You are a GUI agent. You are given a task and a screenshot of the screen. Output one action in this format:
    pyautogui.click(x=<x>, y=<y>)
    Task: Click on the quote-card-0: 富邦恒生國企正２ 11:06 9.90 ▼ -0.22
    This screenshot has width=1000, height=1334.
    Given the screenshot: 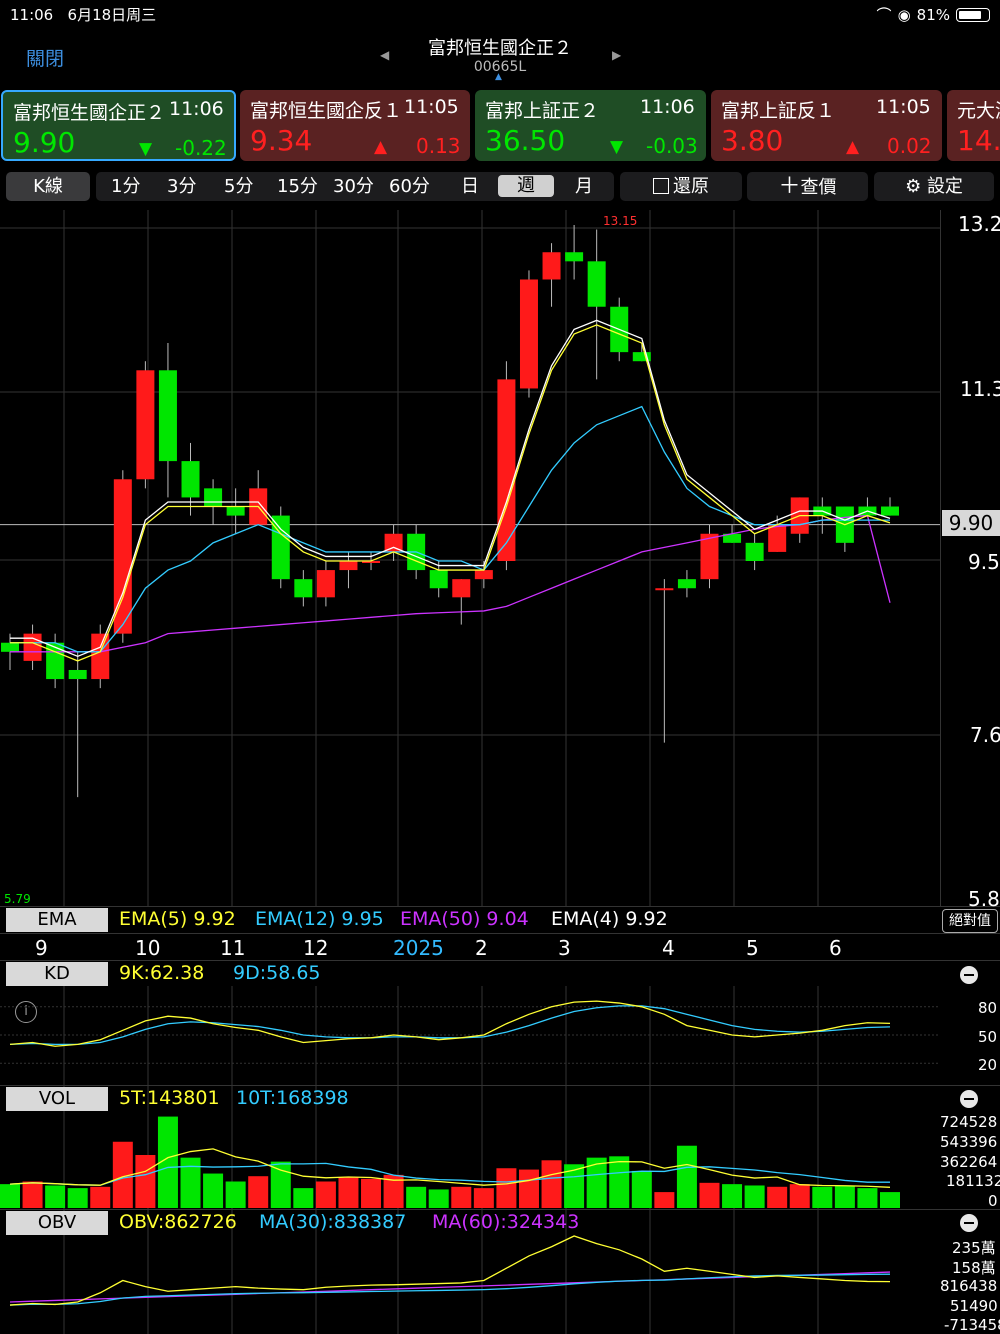 What is the action you would take?
    pyautogui.click(x=118, y=125)
    